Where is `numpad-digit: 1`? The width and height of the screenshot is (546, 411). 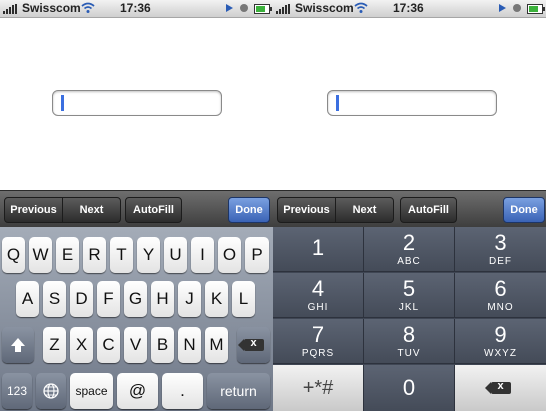
numpad-digit: 1 is located at coordinates (318, 247).